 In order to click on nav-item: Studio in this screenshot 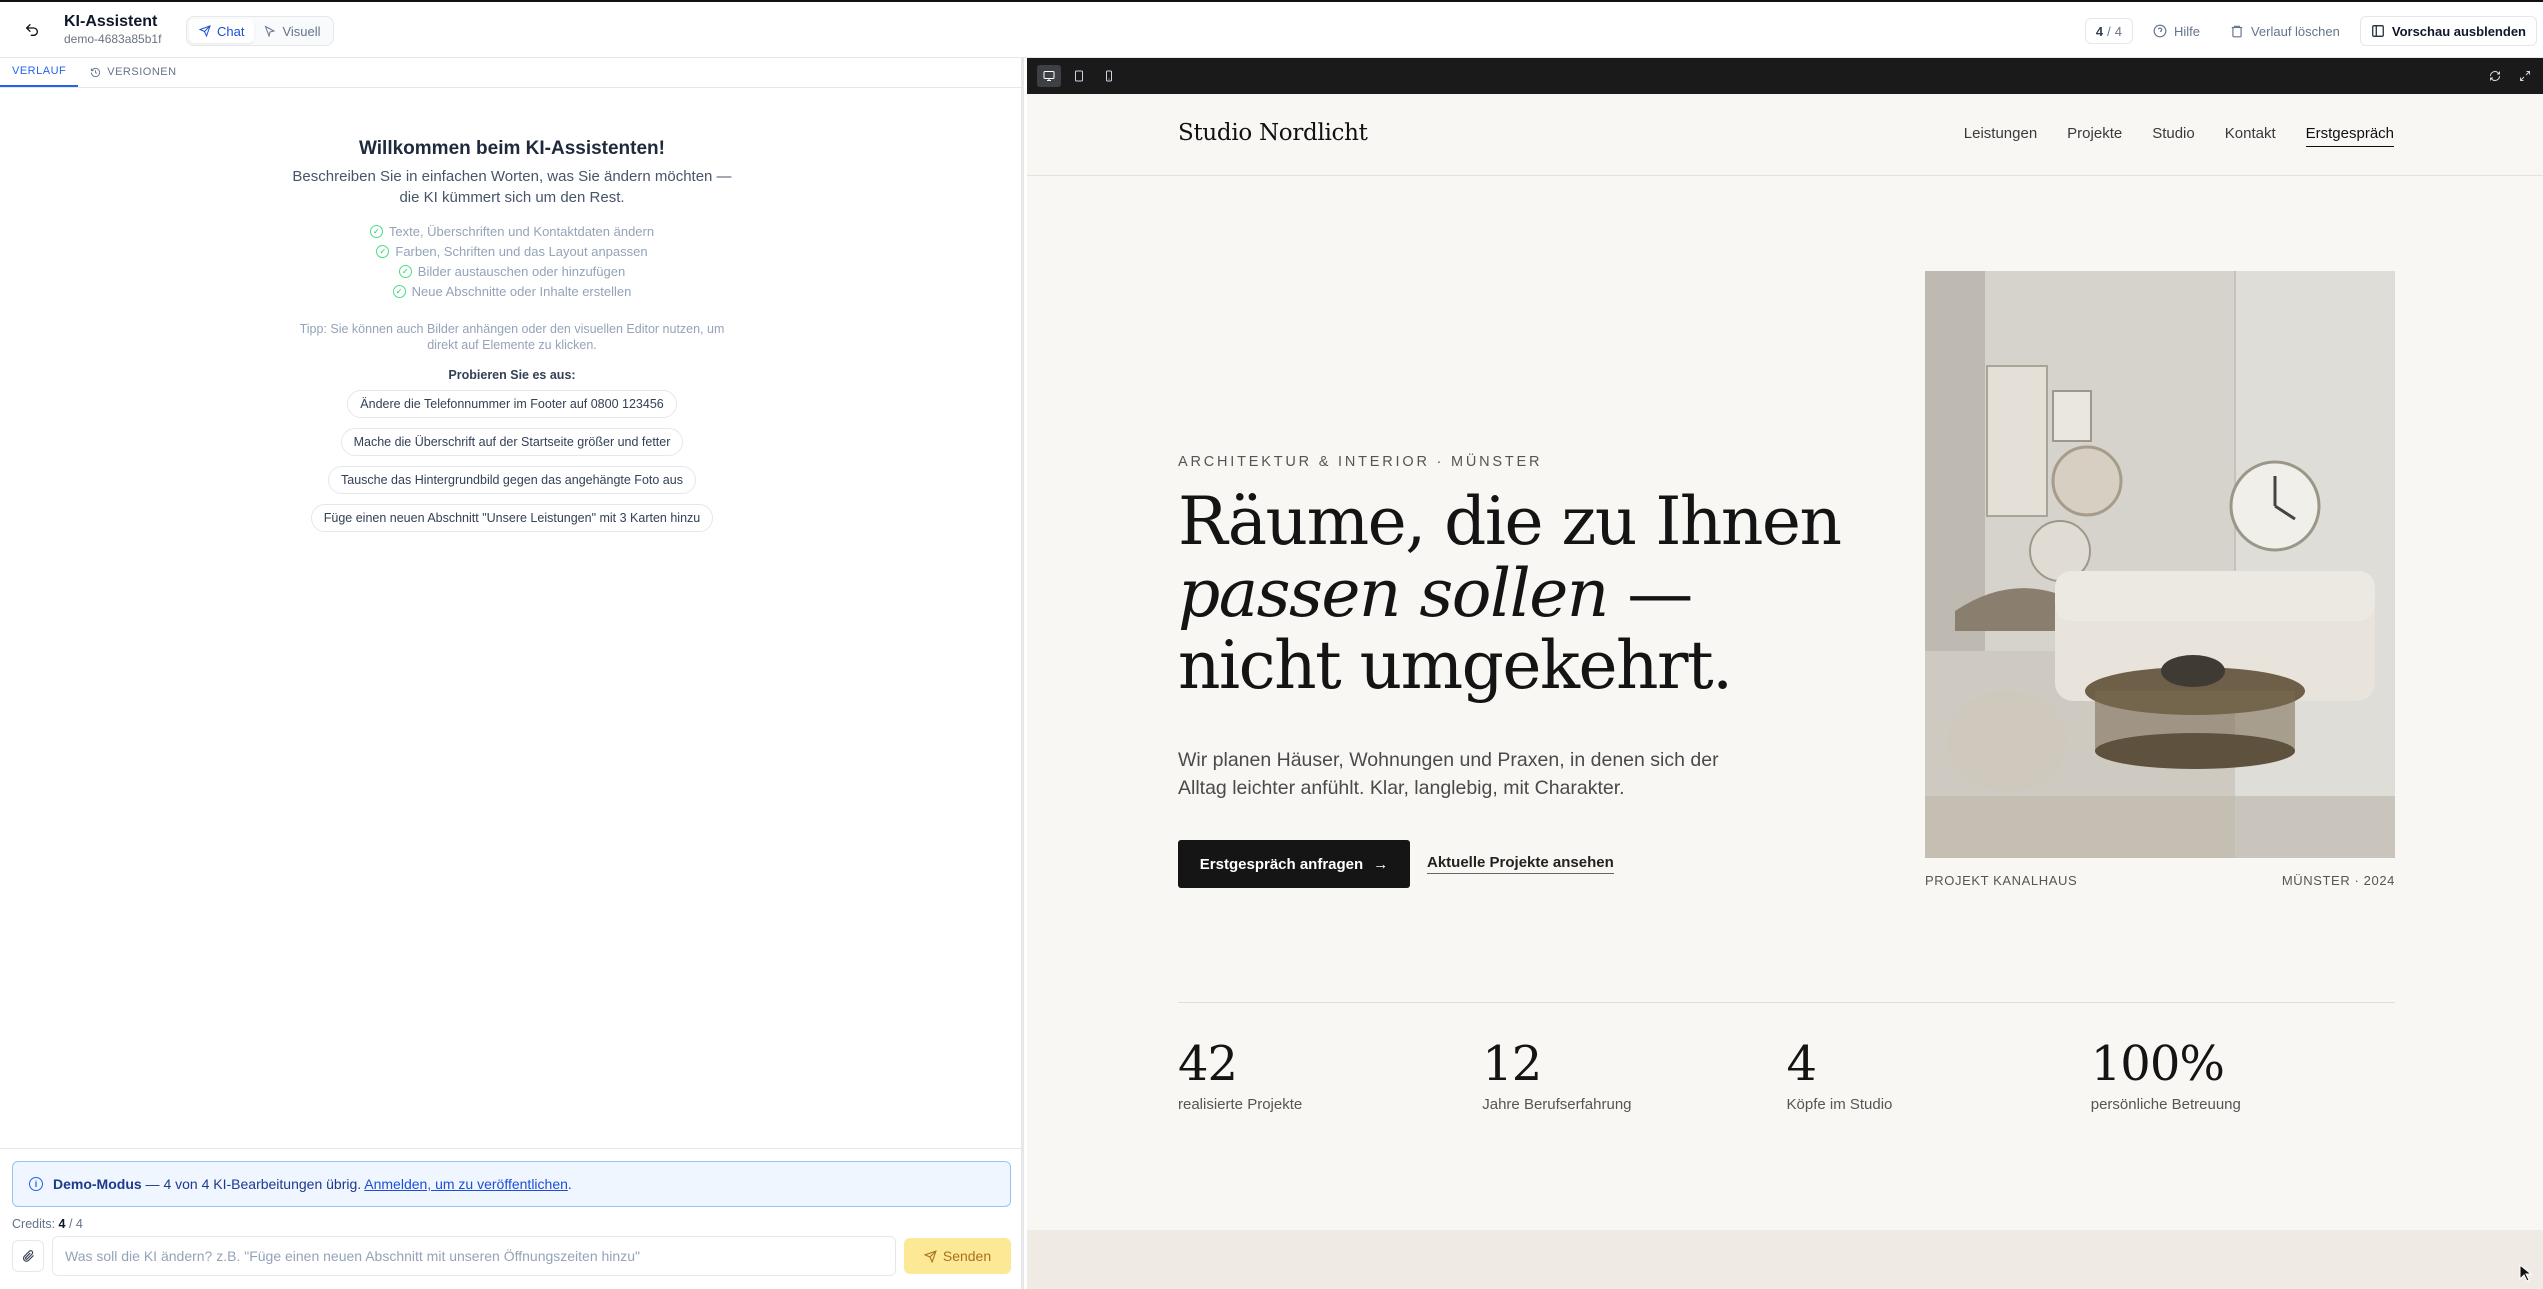, I will do `click(2173, 136)`.